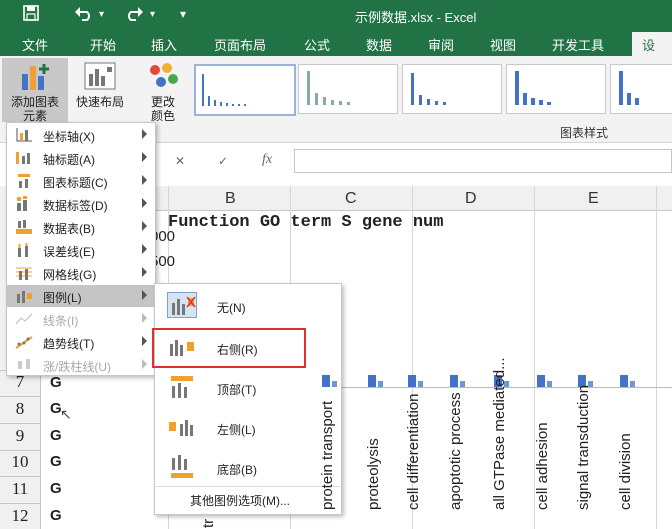 Image resolution: width=672 pixels, height=529 pixels. I want to click on row-header-8: 8, so click(20, 409).